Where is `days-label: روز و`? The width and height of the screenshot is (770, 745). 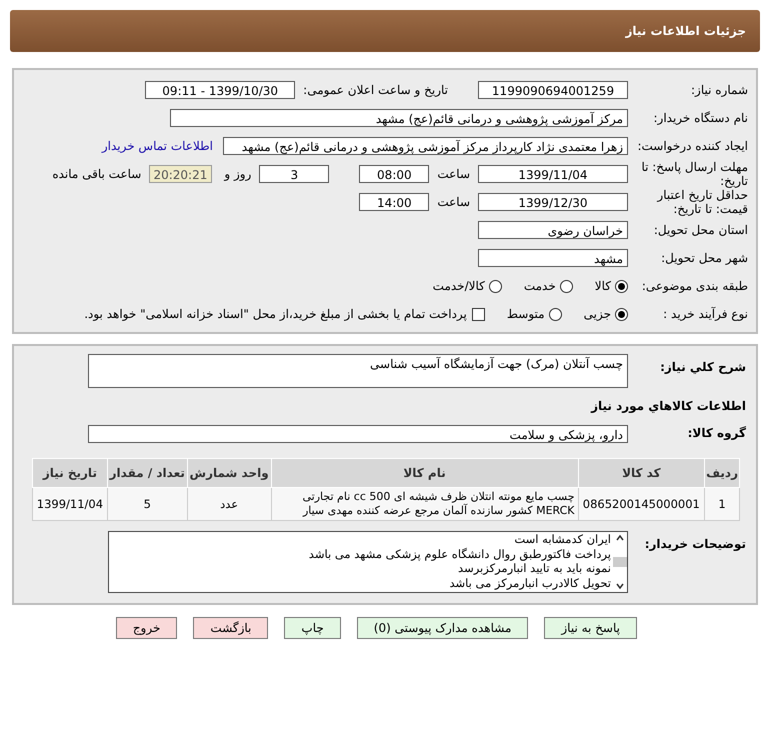
days-label: روز و is located at coordinates (238, 174).